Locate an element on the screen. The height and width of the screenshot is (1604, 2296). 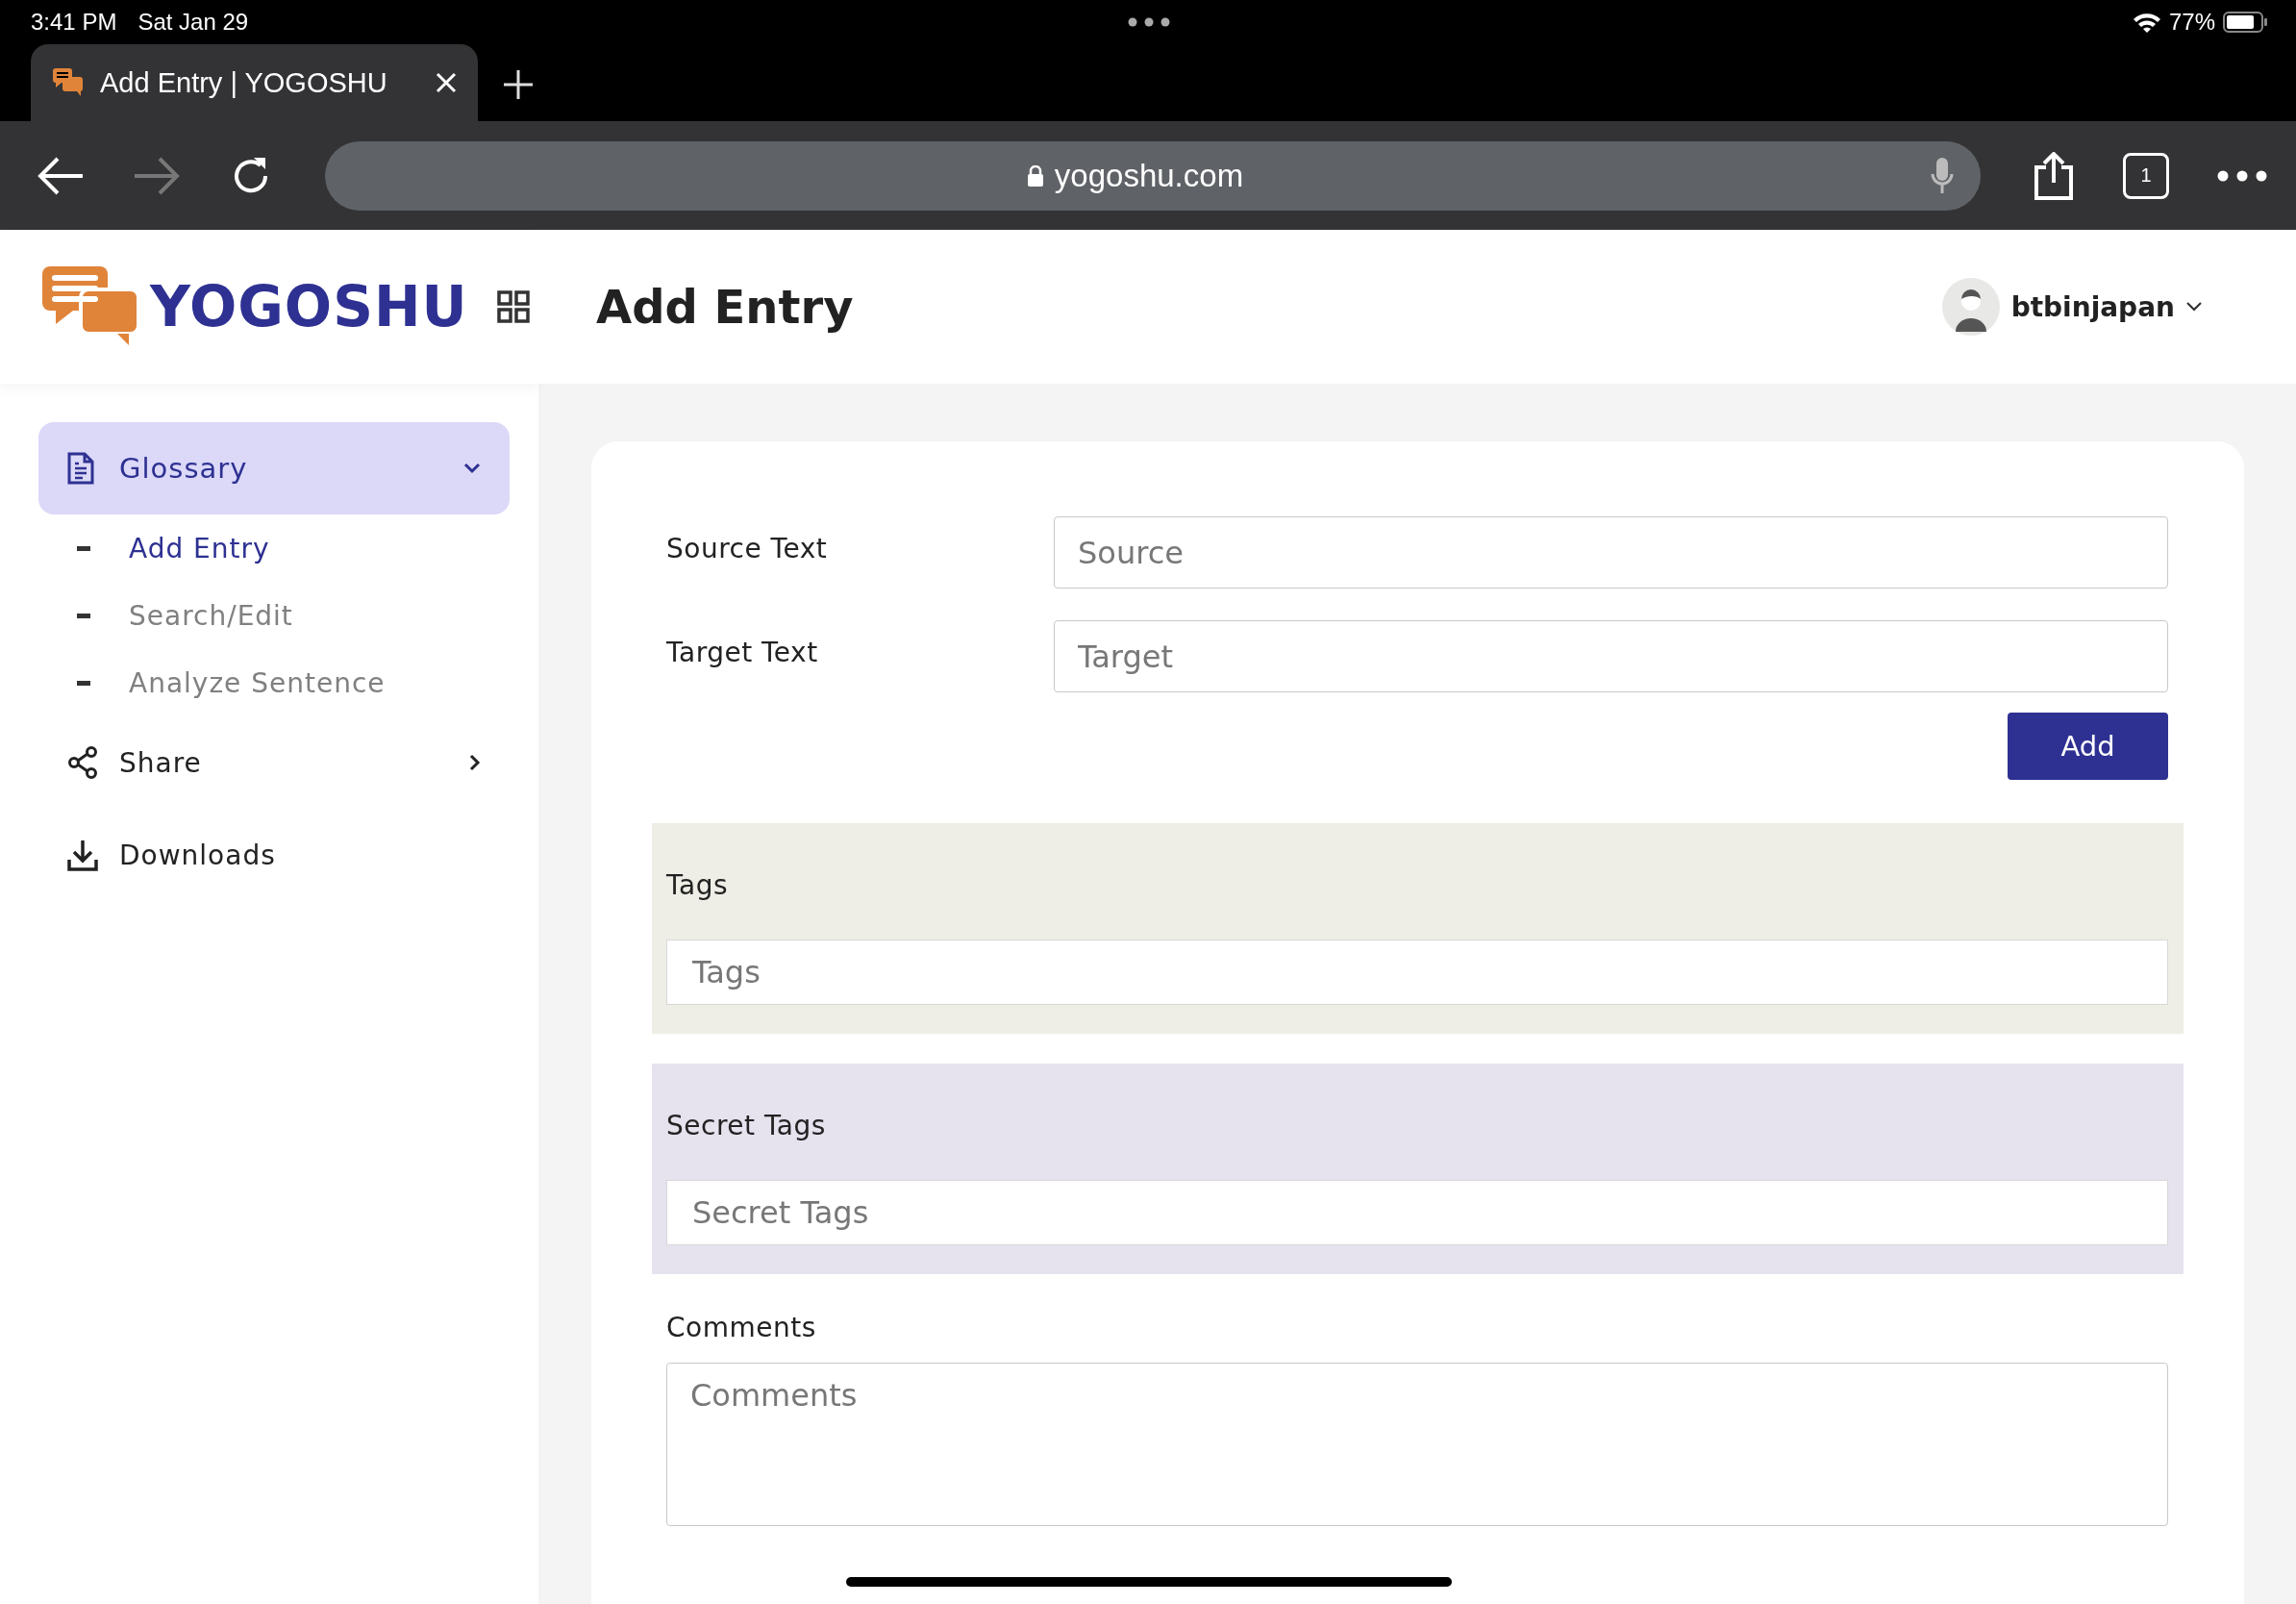
text-field: Target is located at coordinates (1611, 656).